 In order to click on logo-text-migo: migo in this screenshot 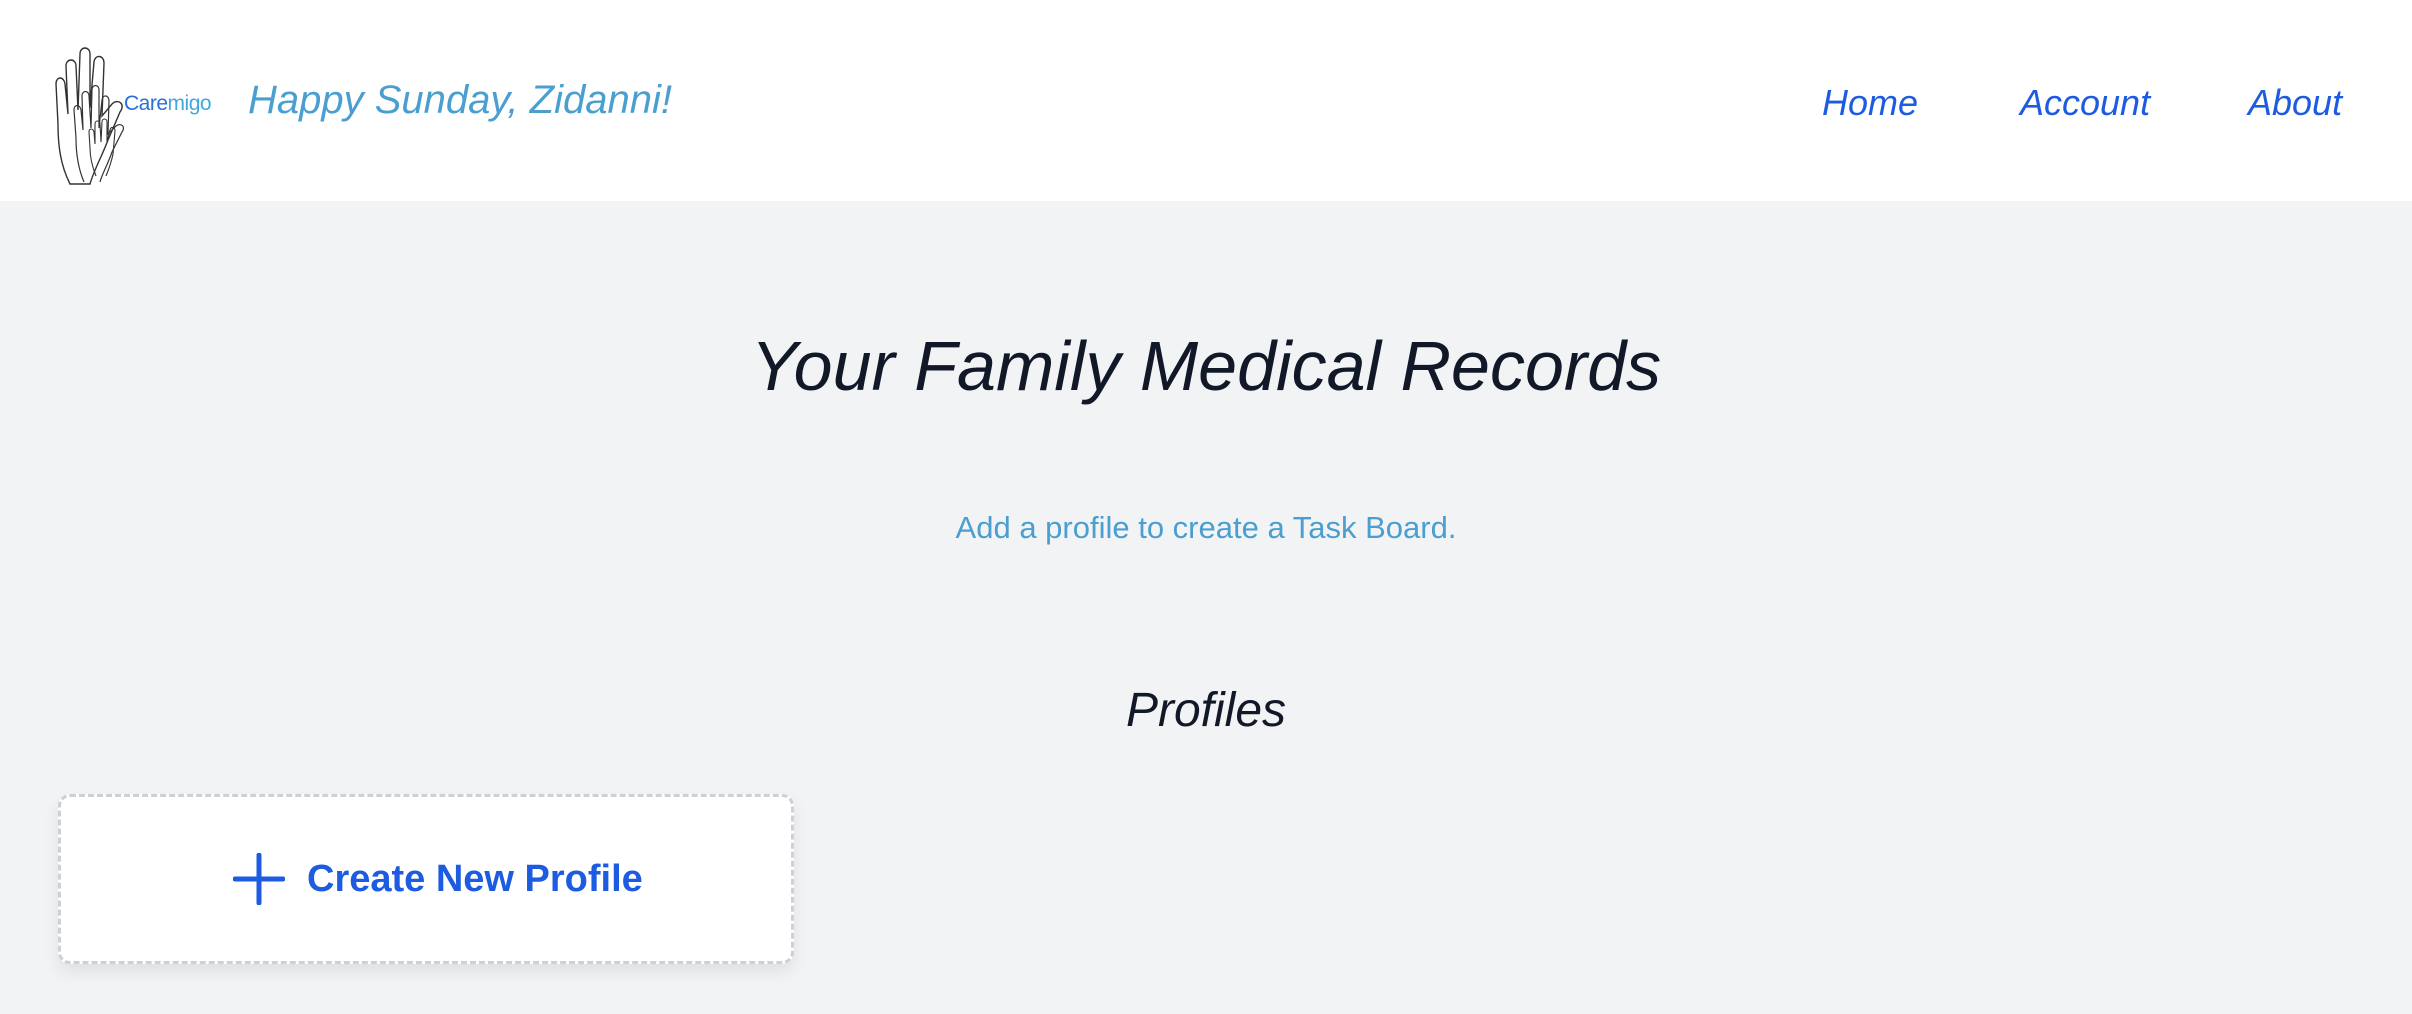, I will do `click(189, 103)`.